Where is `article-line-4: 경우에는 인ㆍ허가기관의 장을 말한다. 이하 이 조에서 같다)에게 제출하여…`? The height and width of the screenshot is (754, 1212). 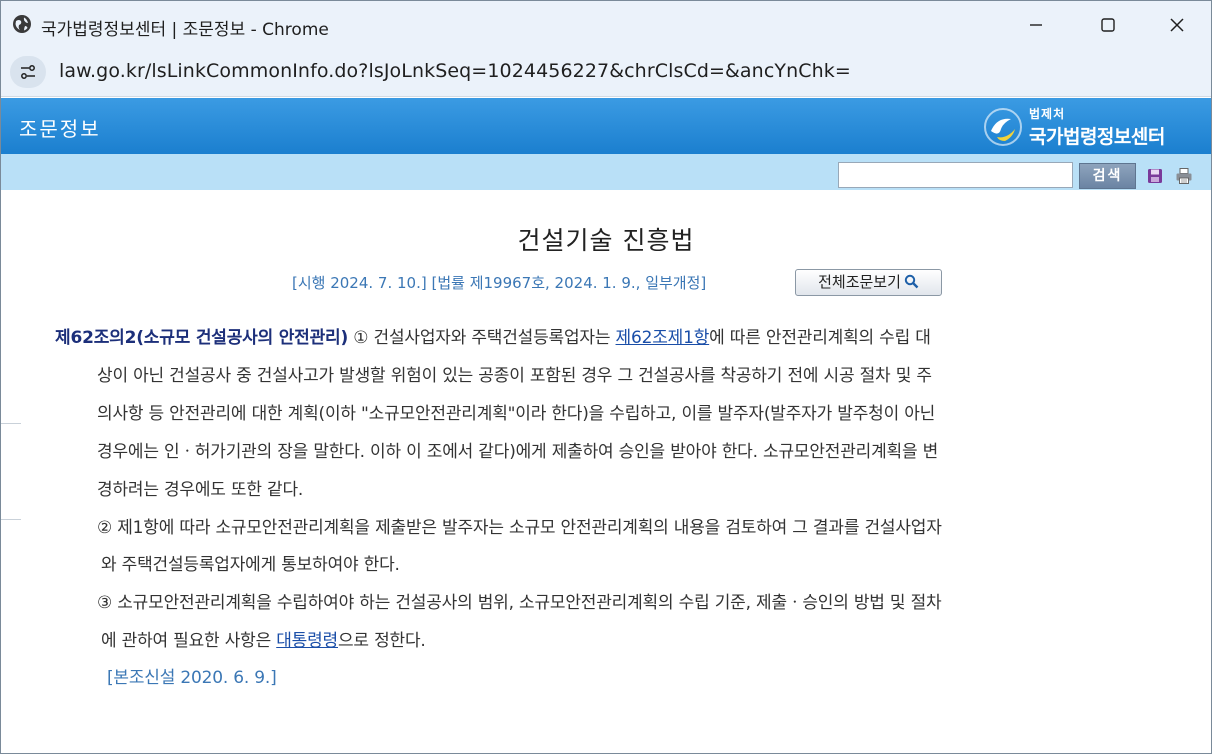
article-line-4: 경우에는 인ㆍ허가기관의 장을 말한다. 이하 이 조에서 같다)에게 제출하여… is located at coordinates (518, 452).